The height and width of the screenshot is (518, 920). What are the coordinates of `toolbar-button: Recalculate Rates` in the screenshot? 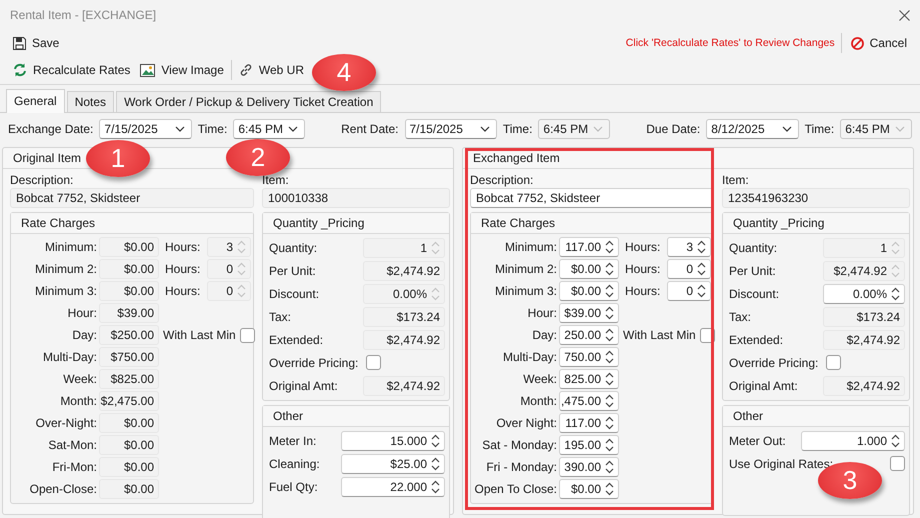 It's located at (72, 70).